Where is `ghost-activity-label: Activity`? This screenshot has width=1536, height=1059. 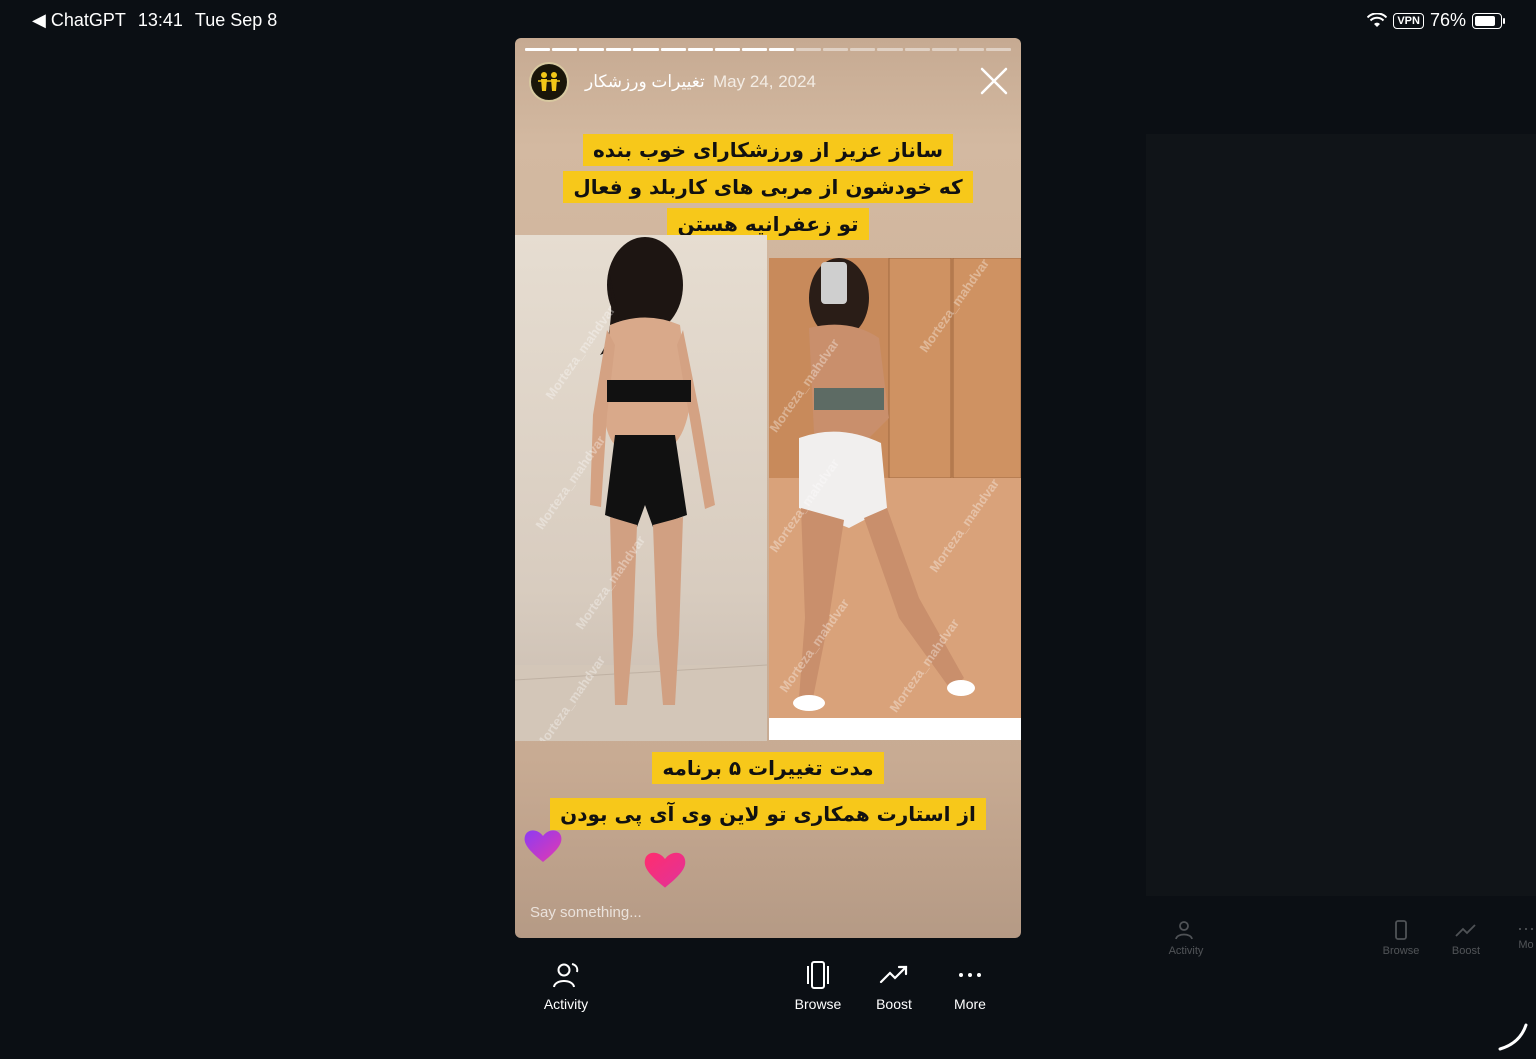
ghost-activity-label: Activity is located at coordinates (1186, 951).